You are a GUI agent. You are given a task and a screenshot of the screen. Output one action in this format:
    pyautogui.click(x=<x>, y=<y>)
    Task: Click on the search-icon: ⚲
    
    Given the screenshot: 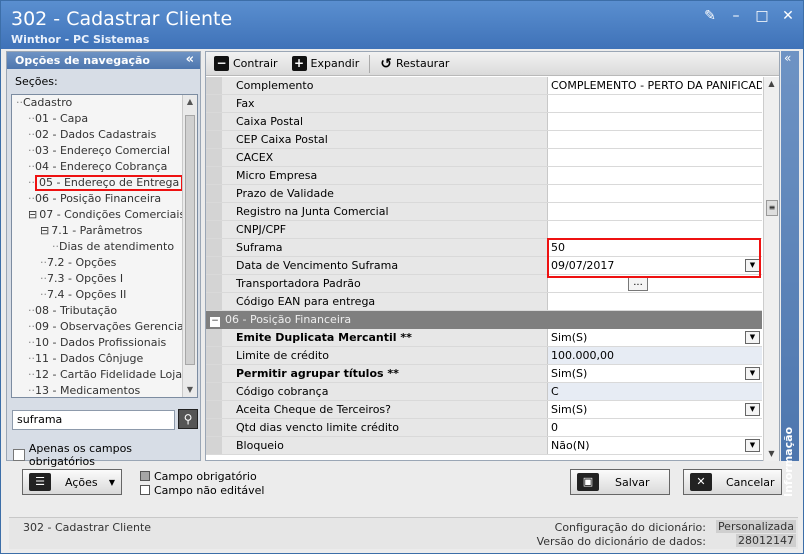 What is the action you would take?
    pyautogui.click(x=188, y=419)
    